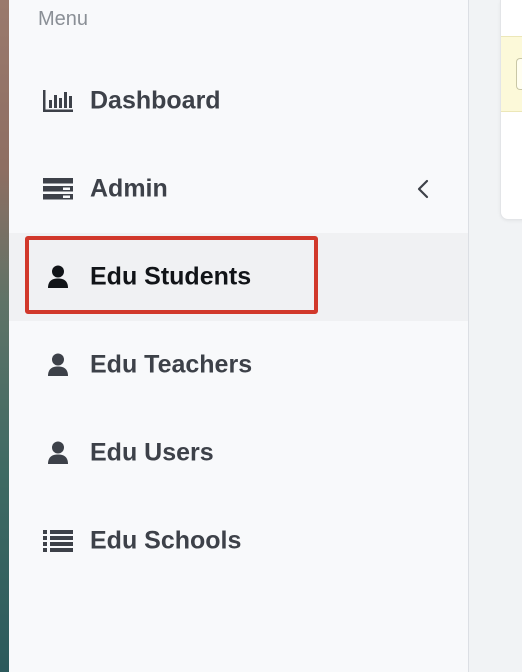 Image resolution: width=522 pixels, height=672 pixels. I want to click on sidebar-item-edu-schools: Edu Schools, so click(238, 541).